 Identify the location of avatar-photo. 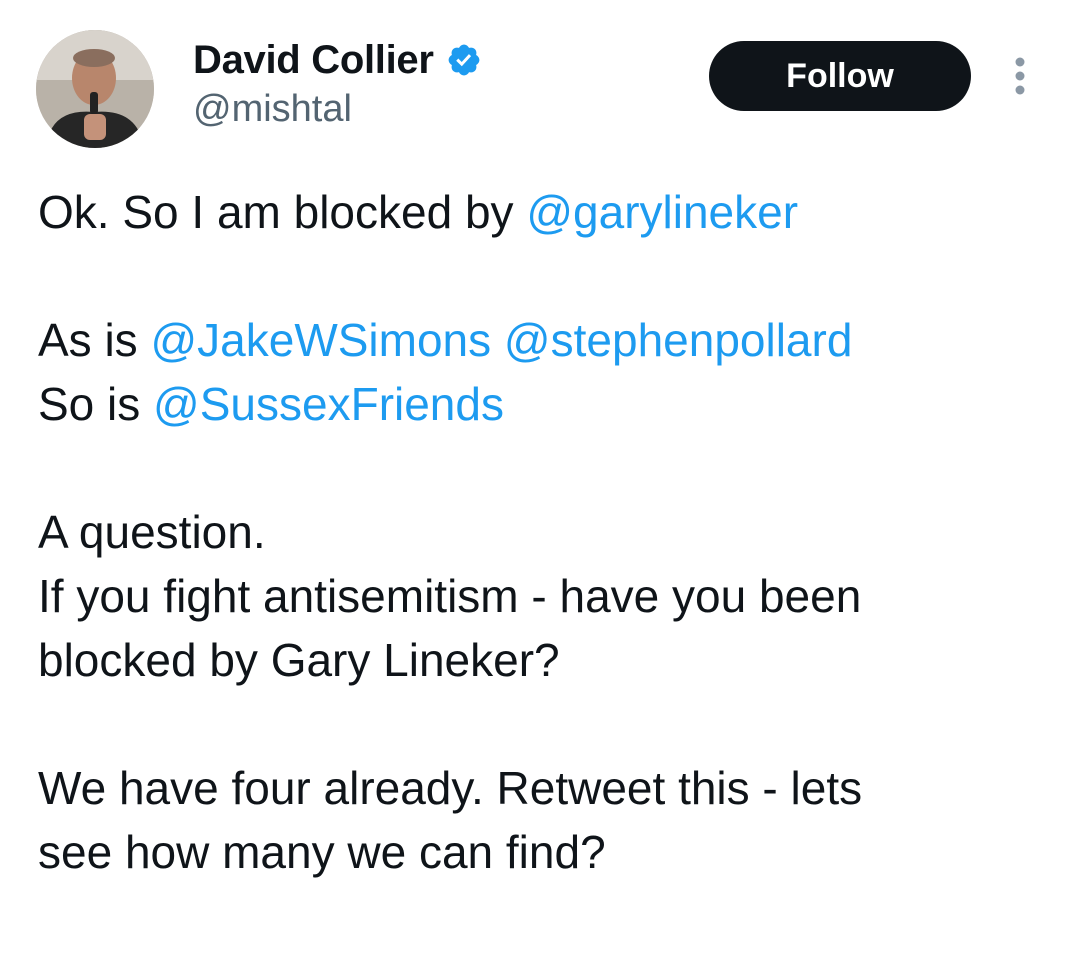
(95, 89).